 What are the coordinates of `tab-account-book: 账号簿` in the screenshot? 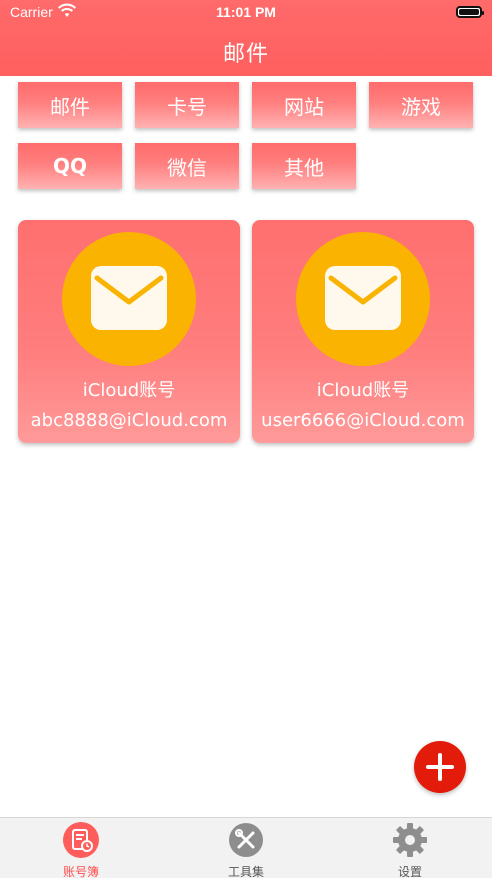 It's located at (81, 850).